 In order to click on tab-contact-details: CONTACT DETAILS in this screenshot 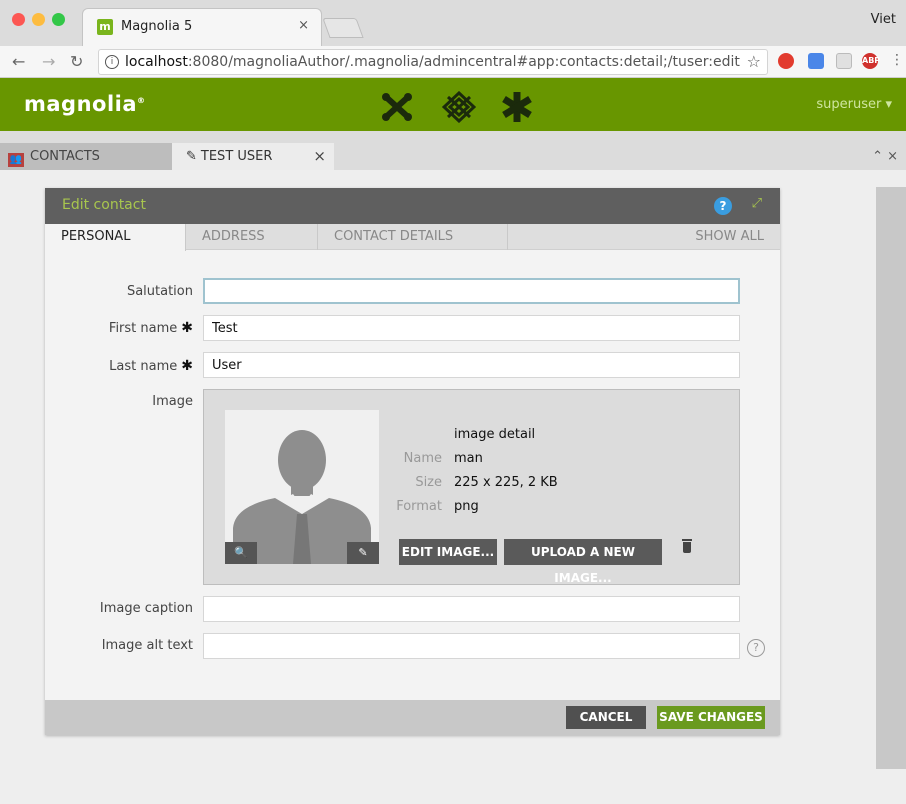, I will do `click(413, 237)`.